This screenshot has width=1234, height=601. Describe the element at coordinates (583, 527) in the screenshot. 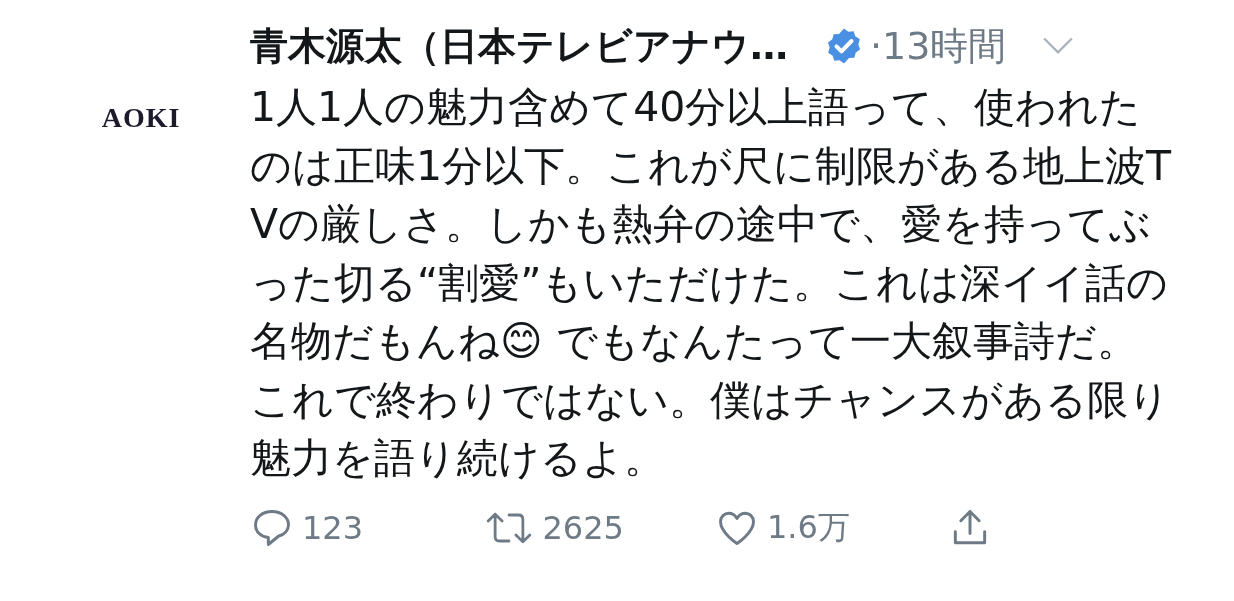

I see `action-count: 2625` at that location.